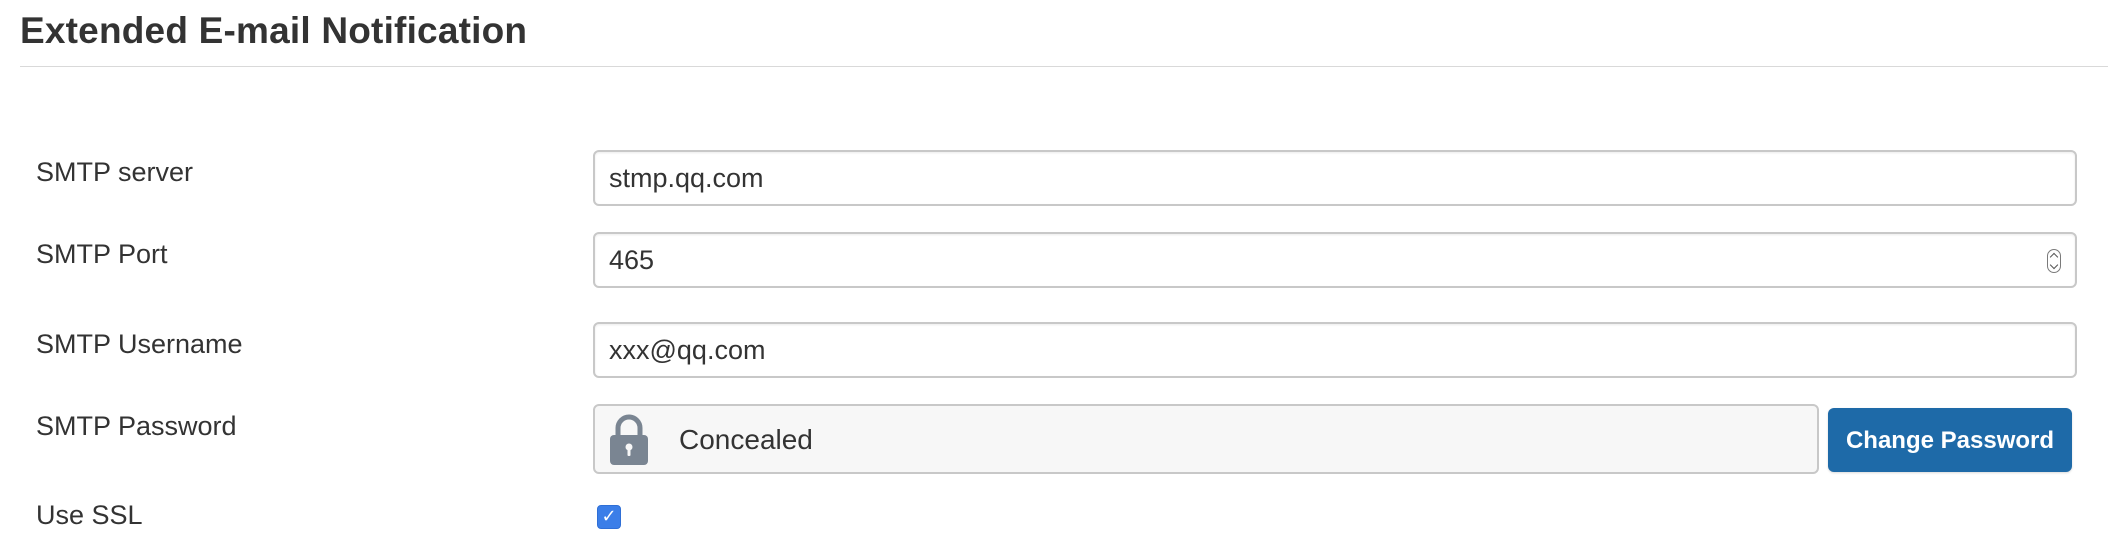 The height and width of the screenshot is (544, 2108). Describe the element at coordinates (1064, 66) in the screenshot. I see `section-divider` at that location.